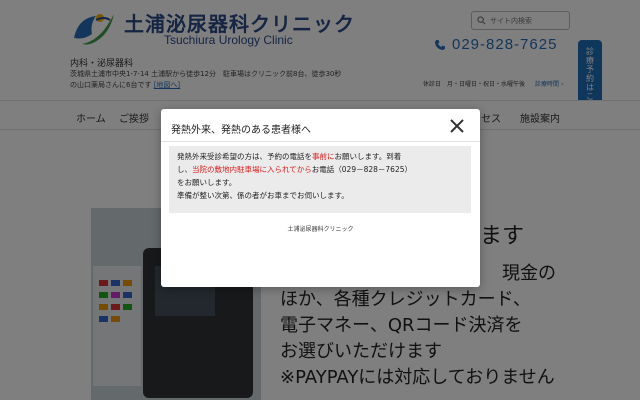 This screenshot has height=400, width=640. Describe the element at coordinates (252, 169) in the screenshot. I see `notice-emphasis: 当院の敷地内駐車場に入られてから` at that location.